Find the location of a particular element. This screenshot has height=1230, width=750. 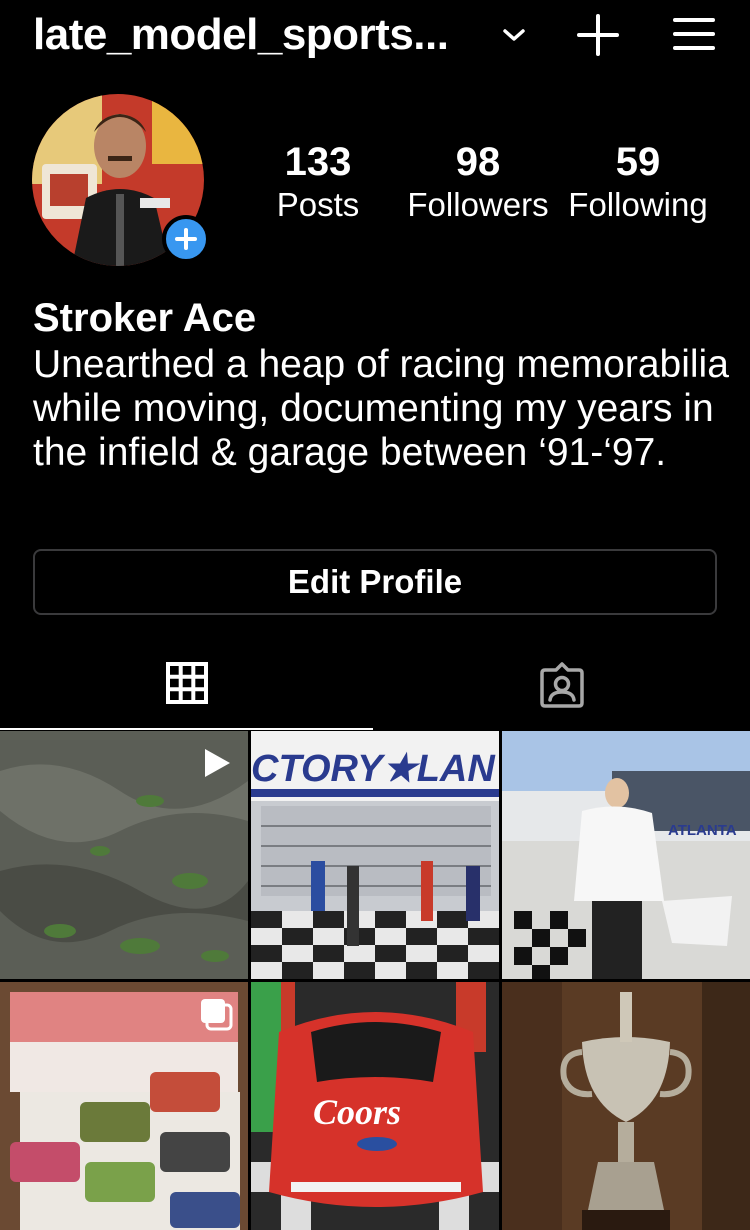

posts-label: Posts is located at coordinates (318, 204).